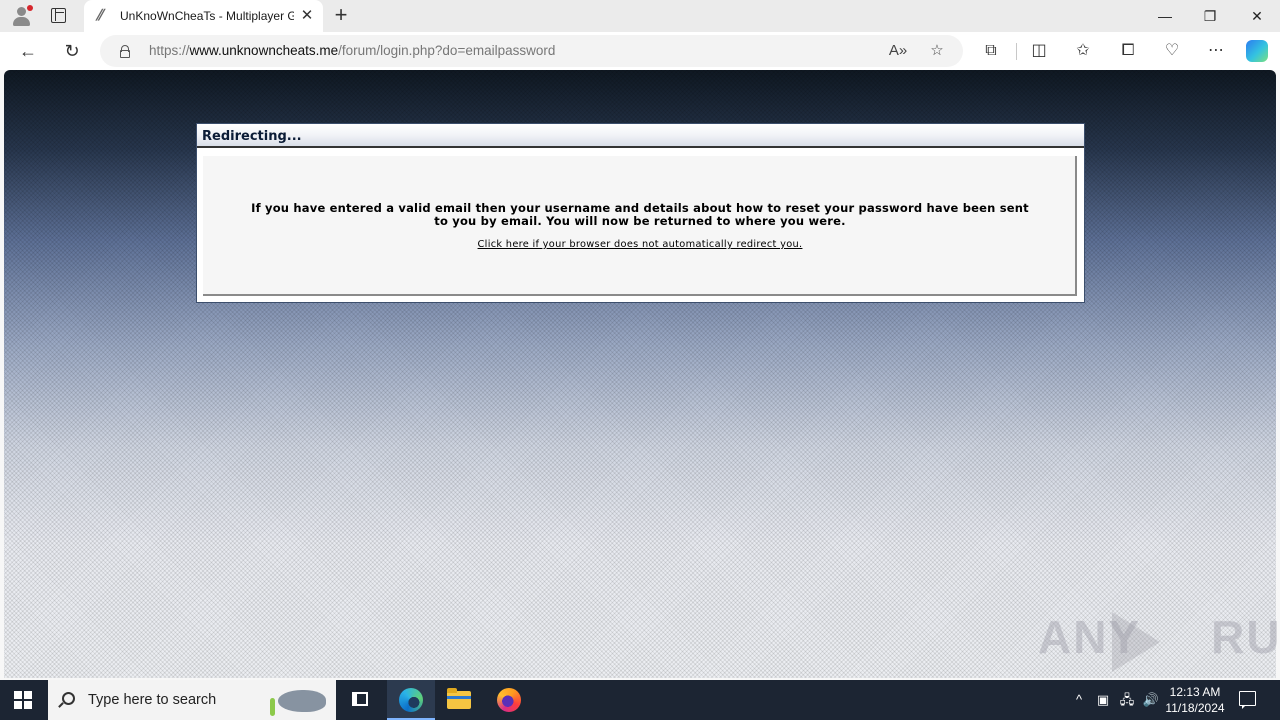 The width and height of the screenshot is (1280, 720). What do you see at coordinates (58, 15) in the screenshot?
I see `tab-actions-icon` at bounding box center [58, 15].